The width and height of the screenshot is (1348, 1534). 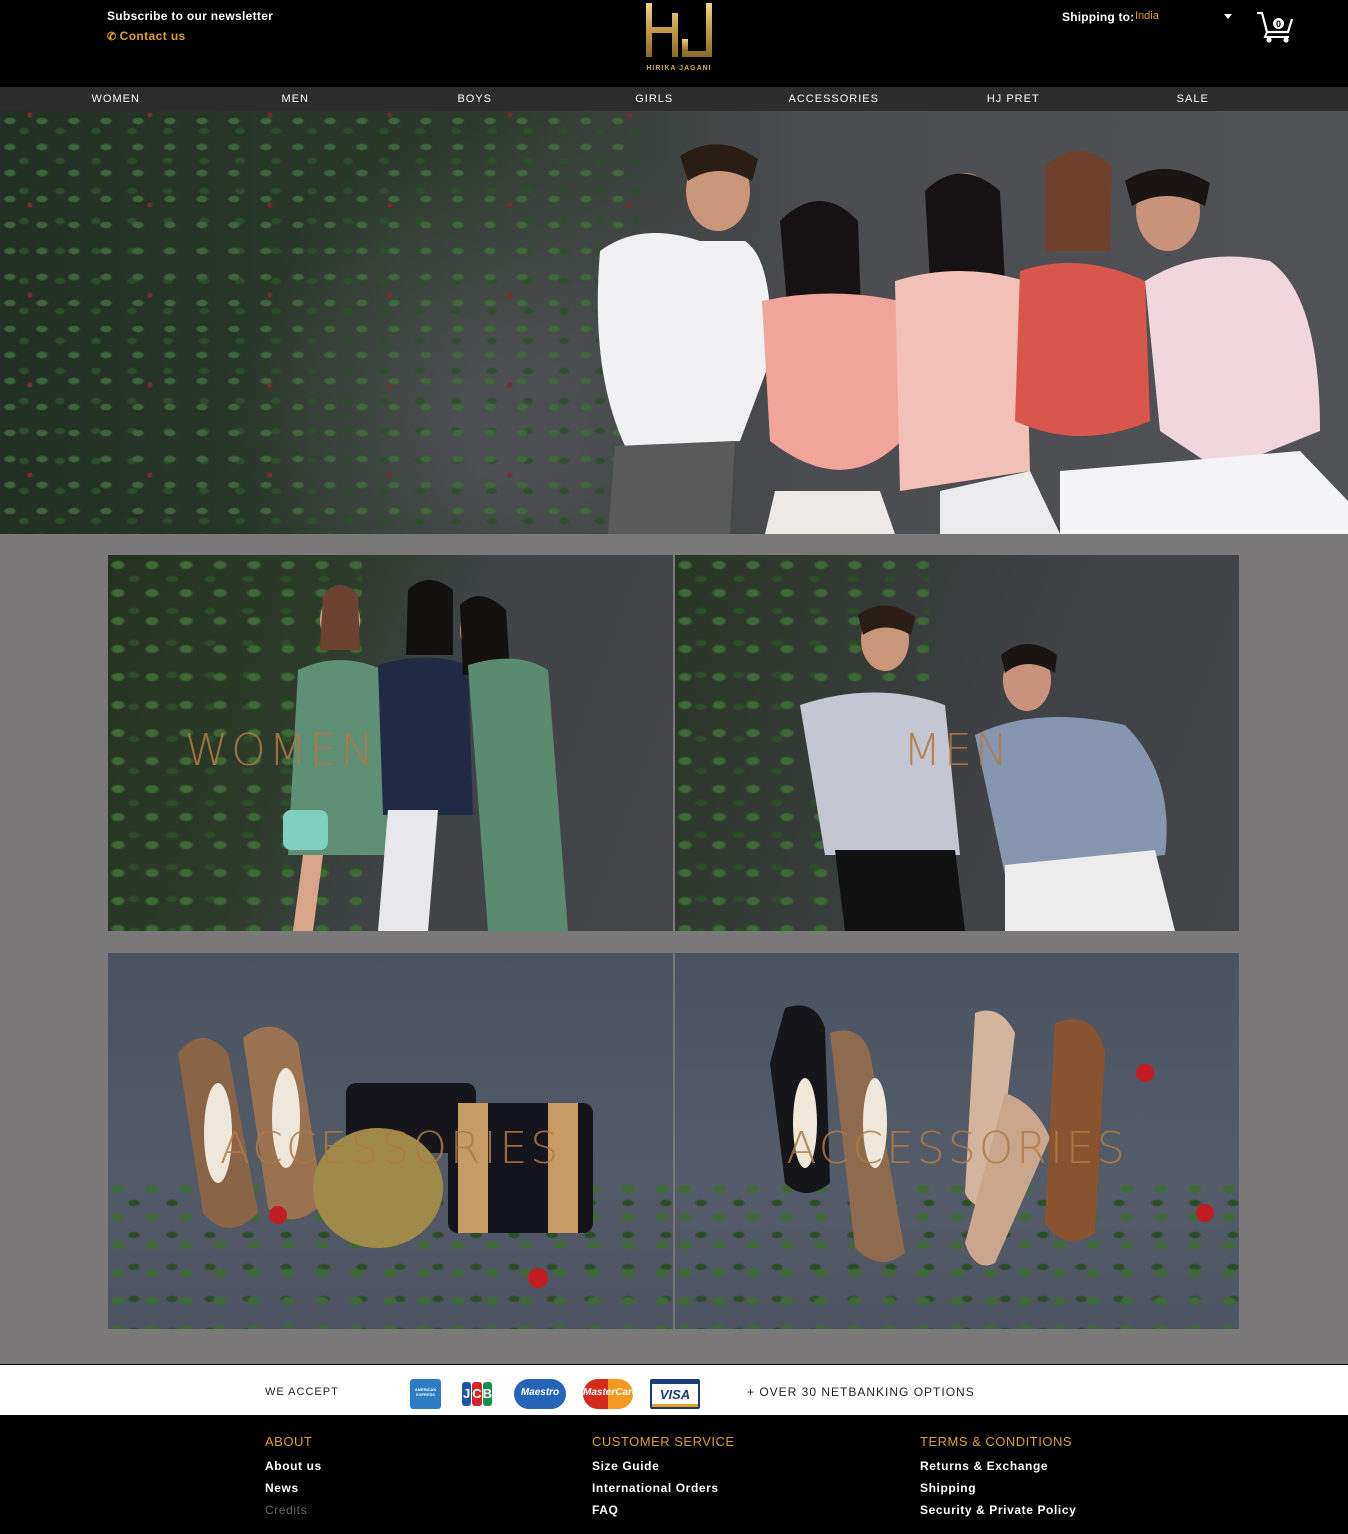 I want to click on footer-link-news: News, so click(x=293, y=1488).